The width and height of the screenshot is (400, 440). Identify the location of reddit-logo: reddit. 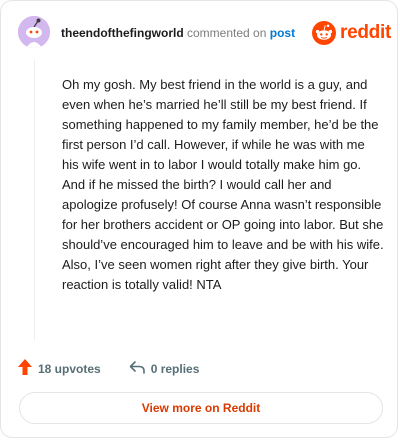
(351, 33).